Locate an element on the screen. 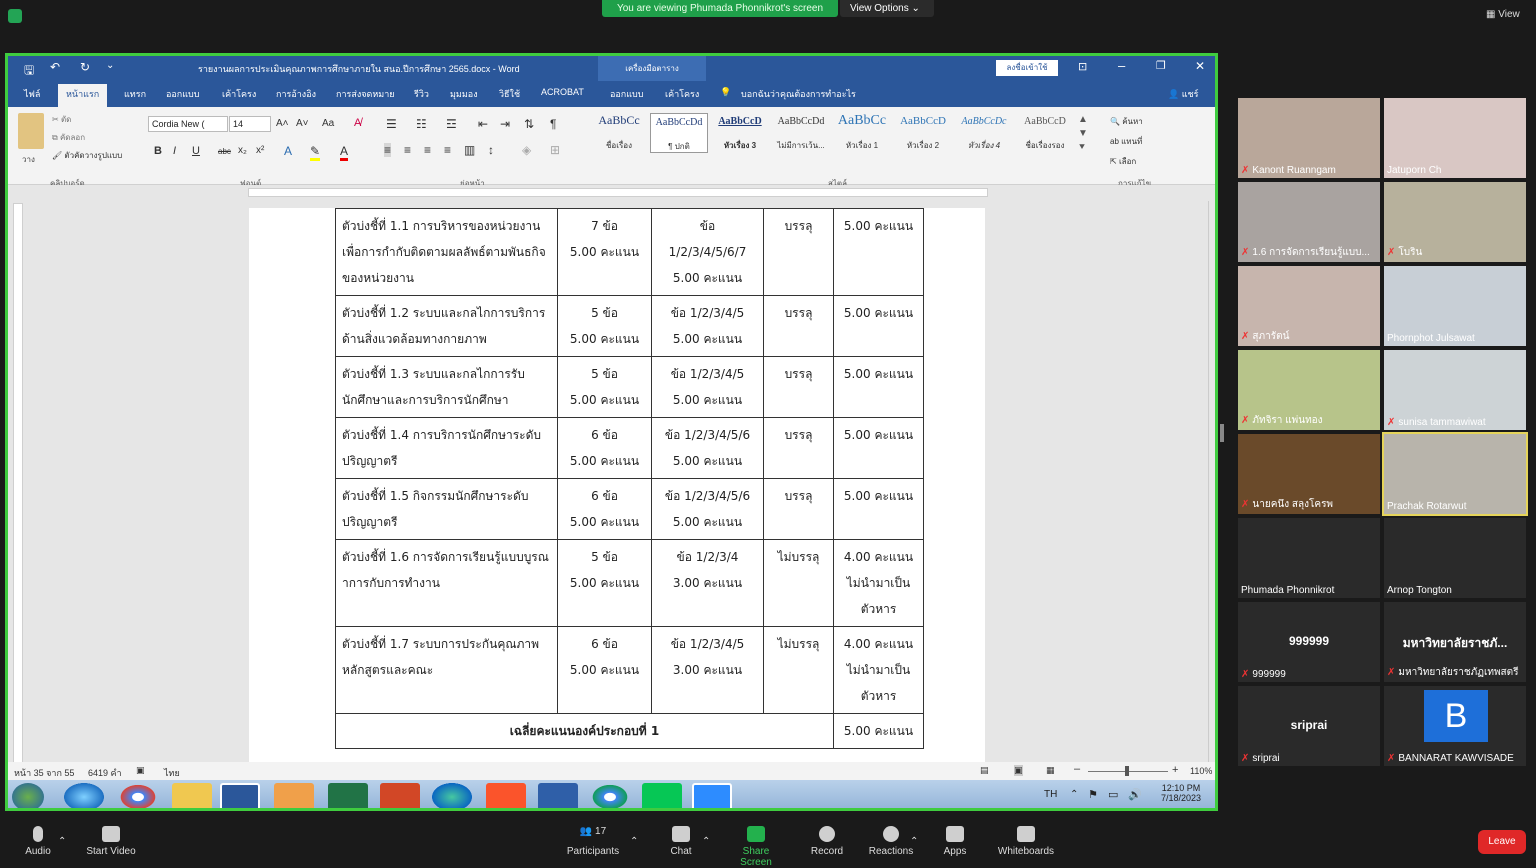 The height and width of the screenshot is (868, 1536). ribbon-display-icon: ⊡ is located at coordinates (1082, 66).